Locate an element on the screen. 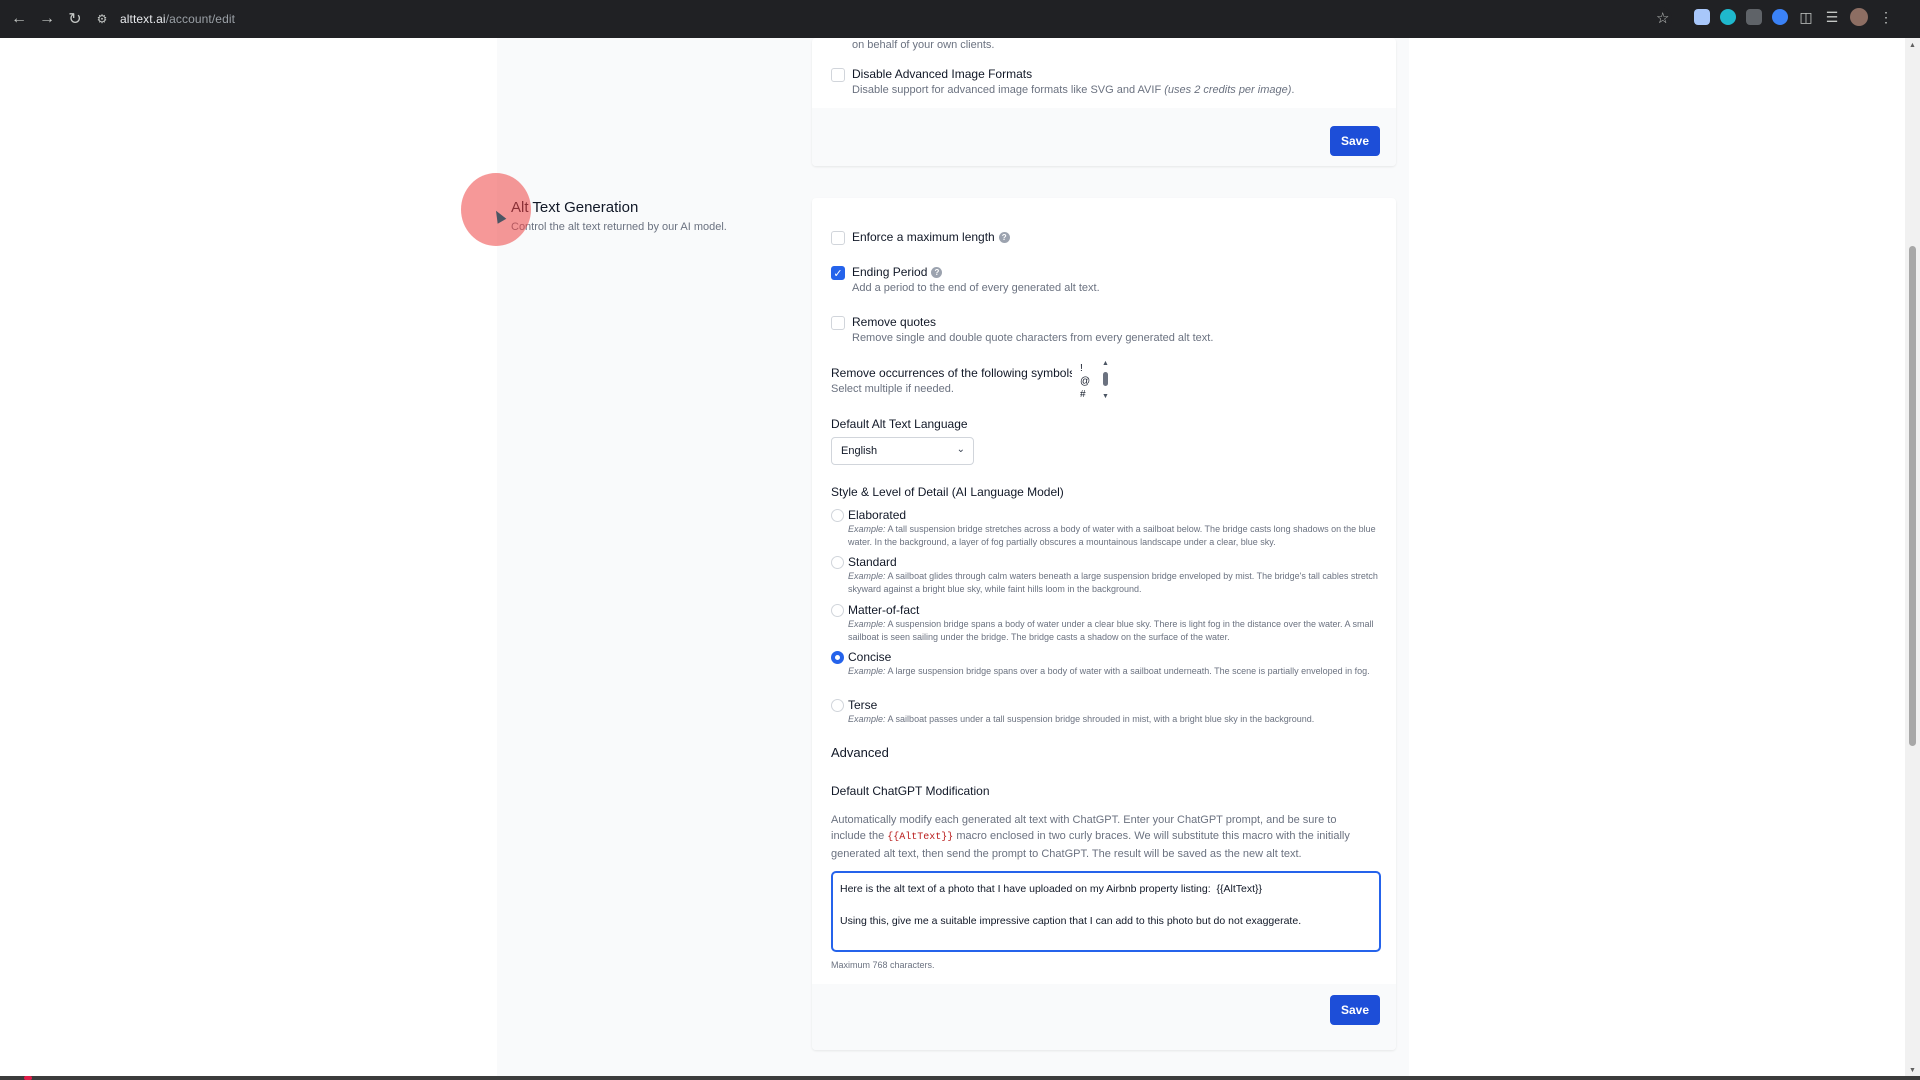 The image size is (1920, 1080). previous-section-card is located at coordinates (1104, 102).